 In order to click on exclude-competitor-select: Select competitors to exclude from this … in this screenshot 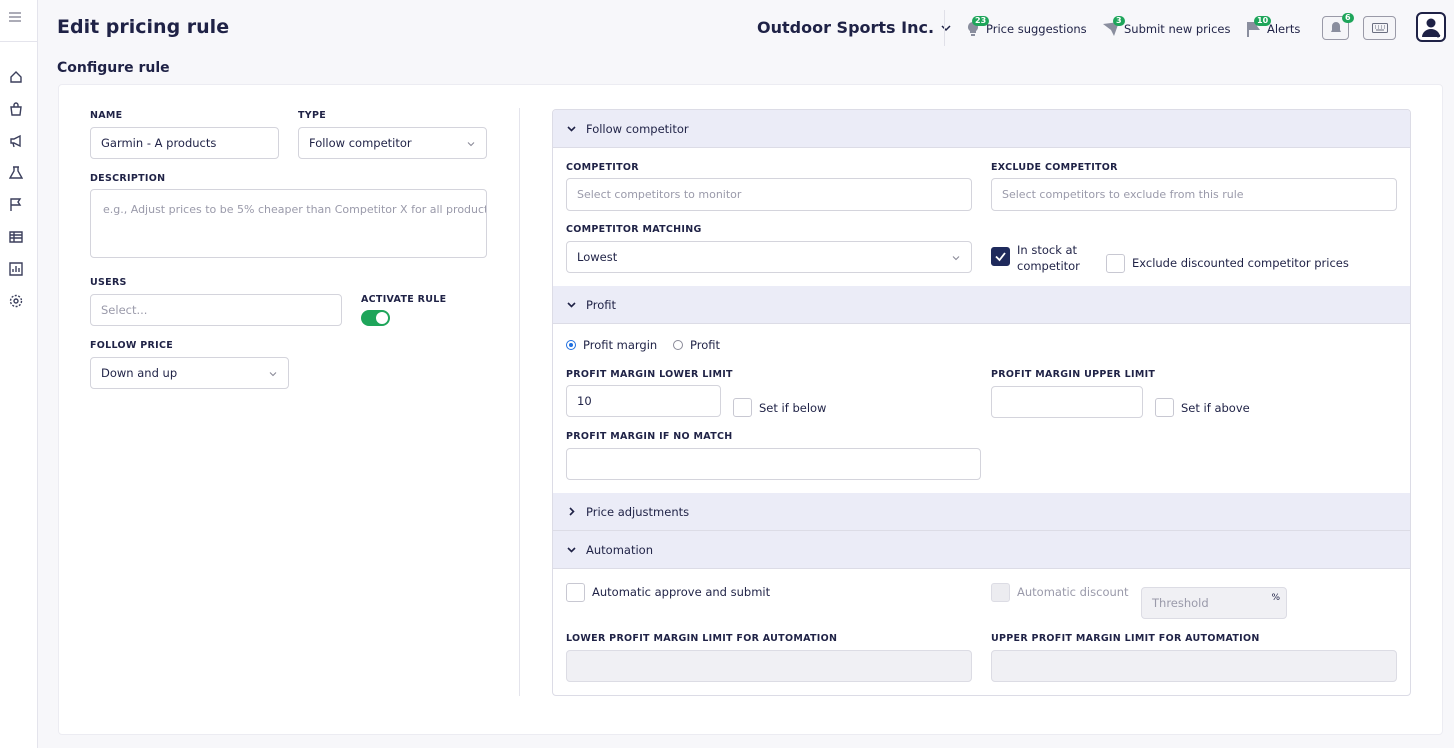, I will do `click(1194, 194)`.